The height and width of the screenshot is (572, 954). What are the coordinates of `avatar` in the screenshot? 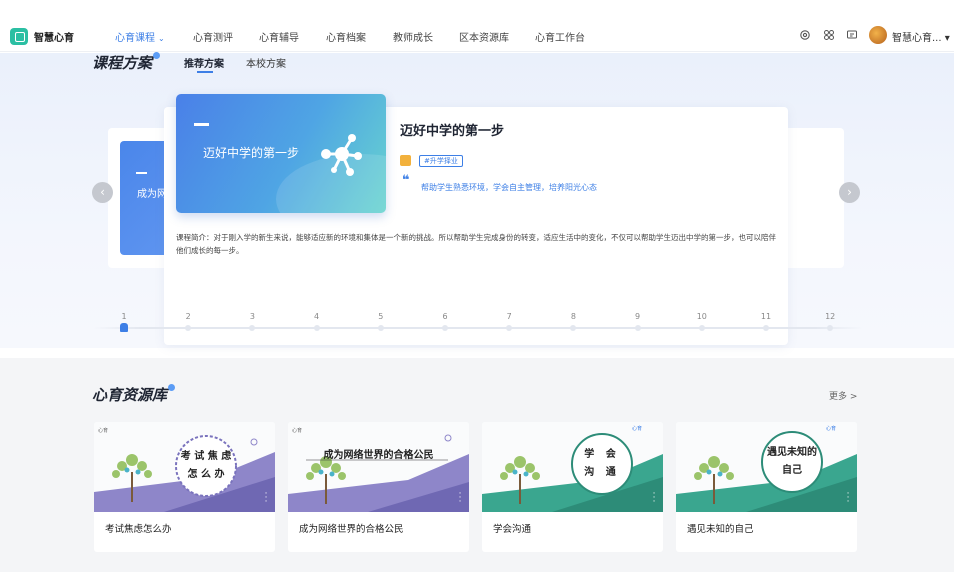 It's located at (878, 35).